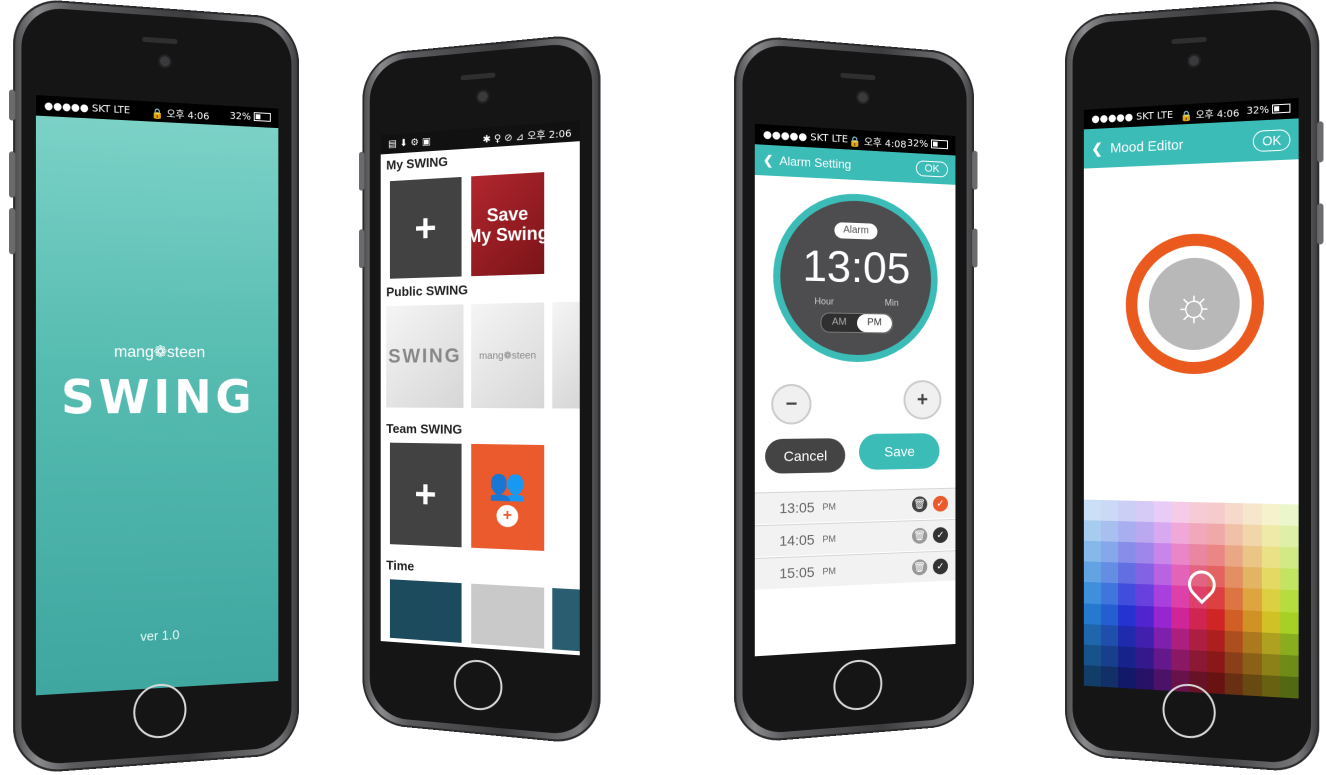 This screenshot has height=775, width=1326. Describe the element at coordinates (508, 224) in the screenshot. I see `save-my-swing-tile: Save My Swing` at that location.